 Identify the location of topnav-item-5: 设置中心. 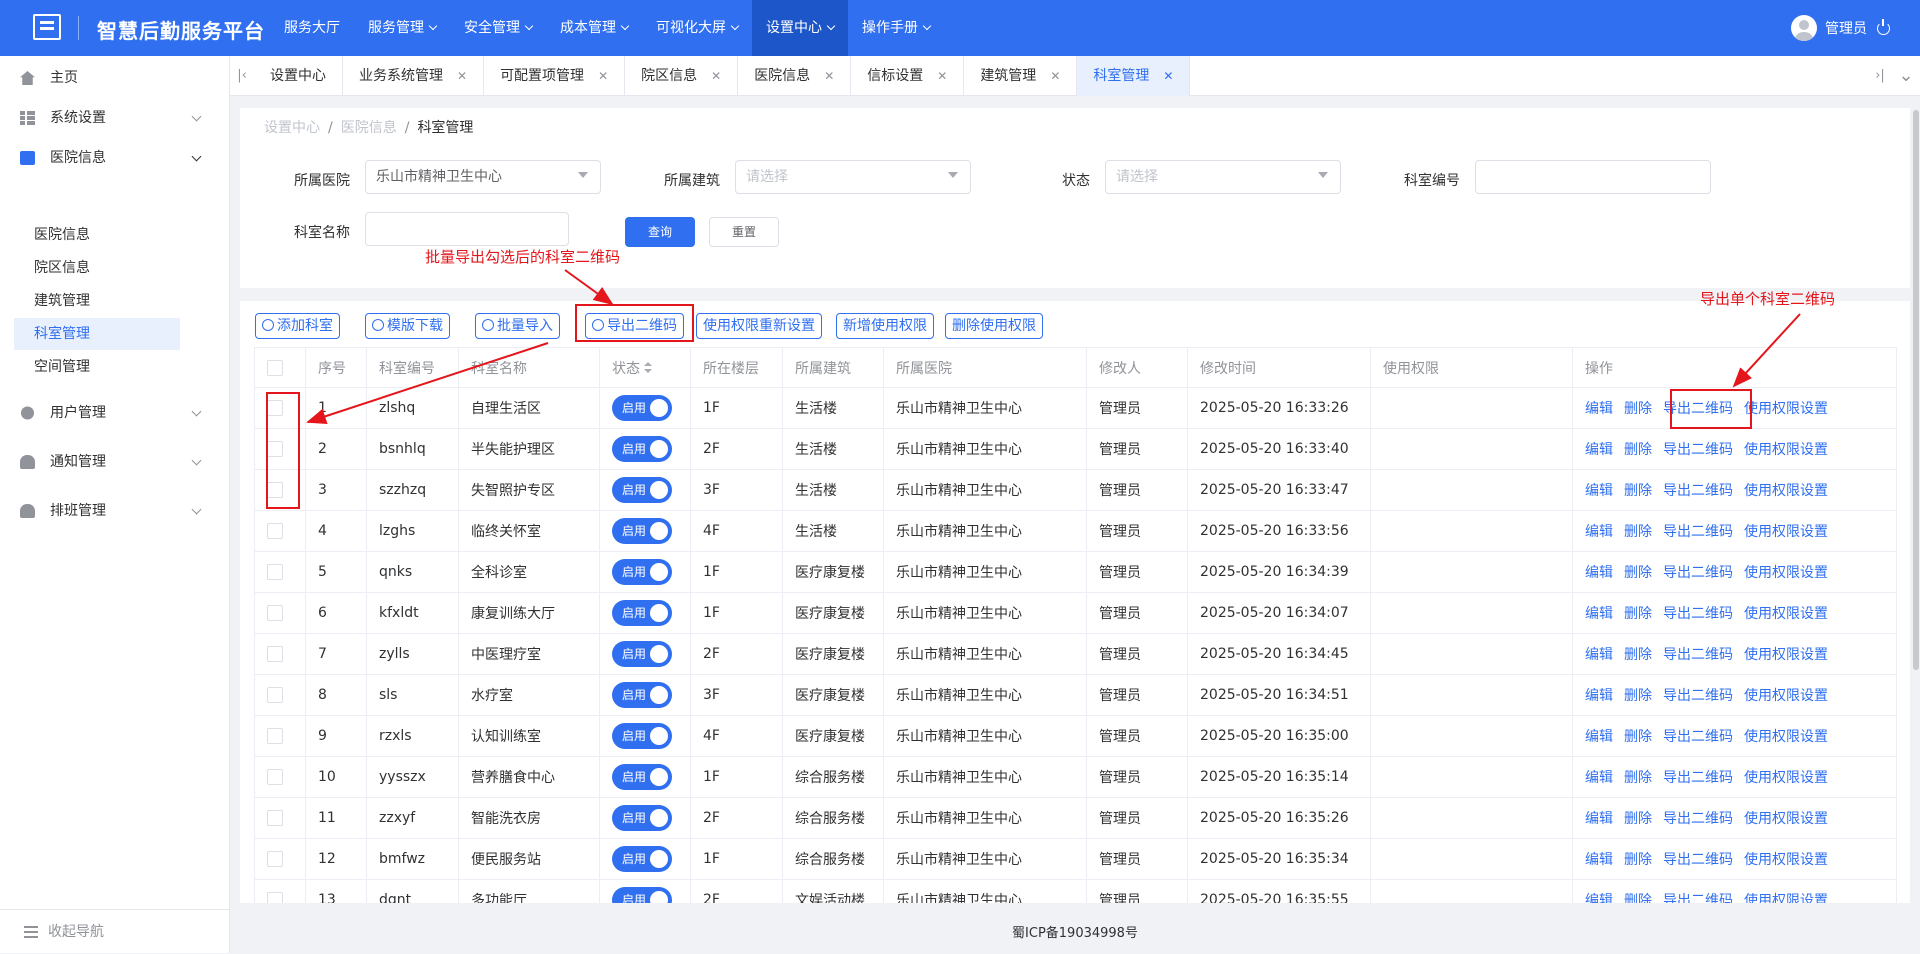
(800, 28).